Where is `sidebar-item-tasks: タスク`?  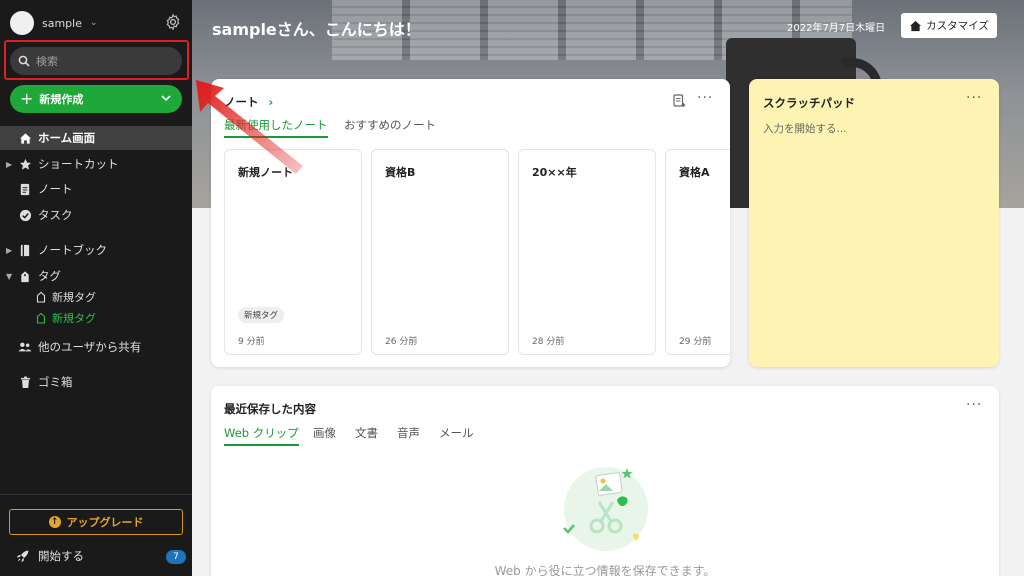 sidebar-item-tasks: タスク is located at coordinates (96, 215).